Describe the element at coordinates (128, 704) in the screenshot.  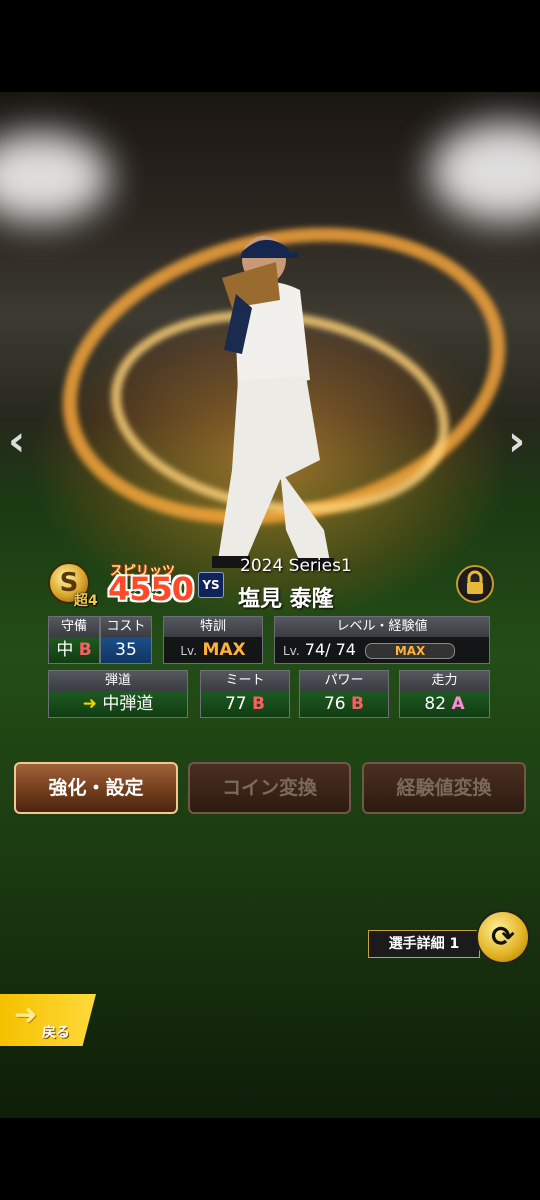
I see `trajectory-text: 中弾道` at that location.